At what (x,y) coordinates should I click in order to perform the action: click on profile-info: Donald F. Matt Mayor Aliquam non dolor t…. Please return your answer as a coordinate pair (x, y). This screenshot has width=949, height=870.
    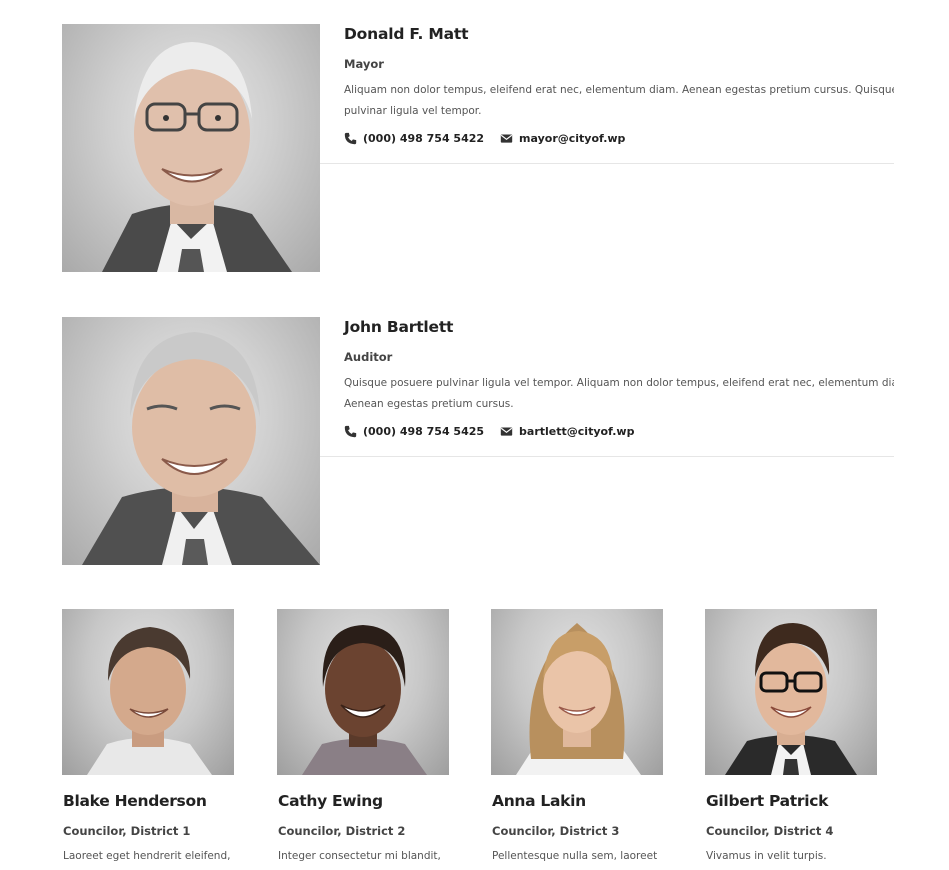
    Looking at the image, I should click on (607, 94).